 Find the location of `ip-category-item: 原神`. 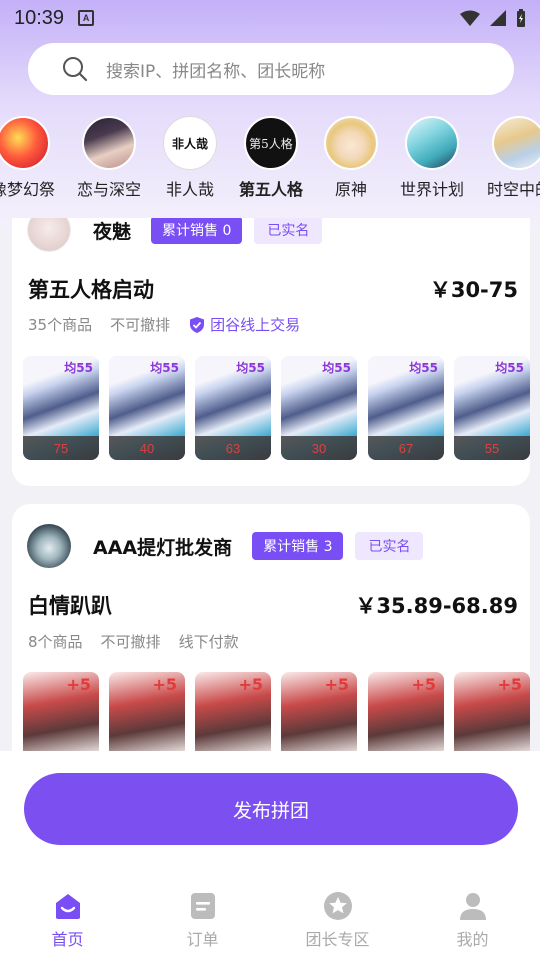

ip-category-item: 原神 is located at coordinates (351, 158).